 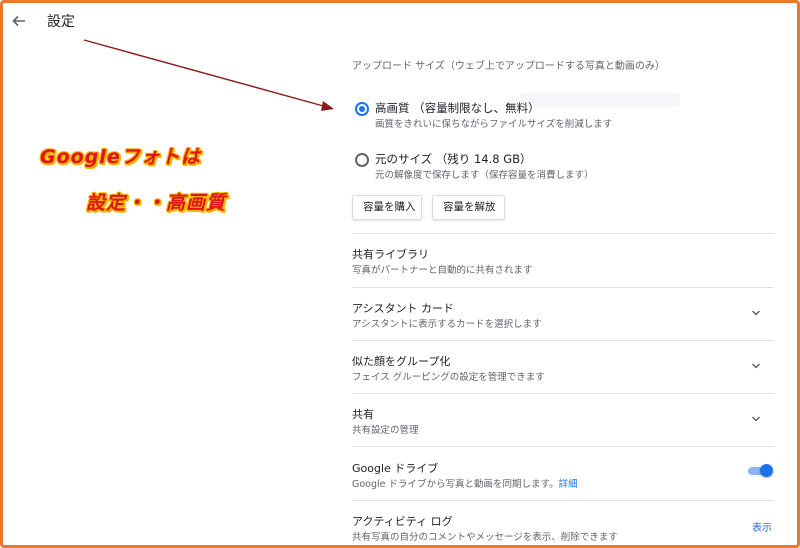 What do you see at coordinates (120, 157) in the screenshot?
I see `annotation-text-line1: Googleフォトは` at bounding box center [120, 157].